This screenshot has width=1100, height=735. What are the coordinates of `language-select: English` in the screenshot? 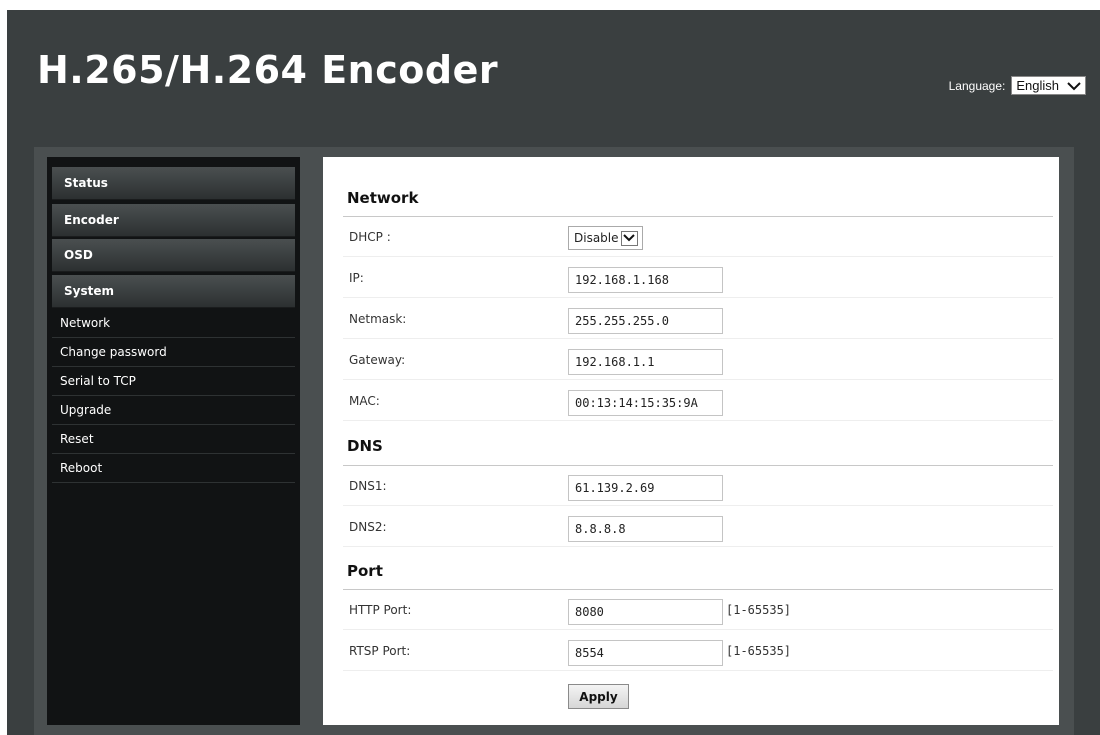 It's located at (1048, 85).